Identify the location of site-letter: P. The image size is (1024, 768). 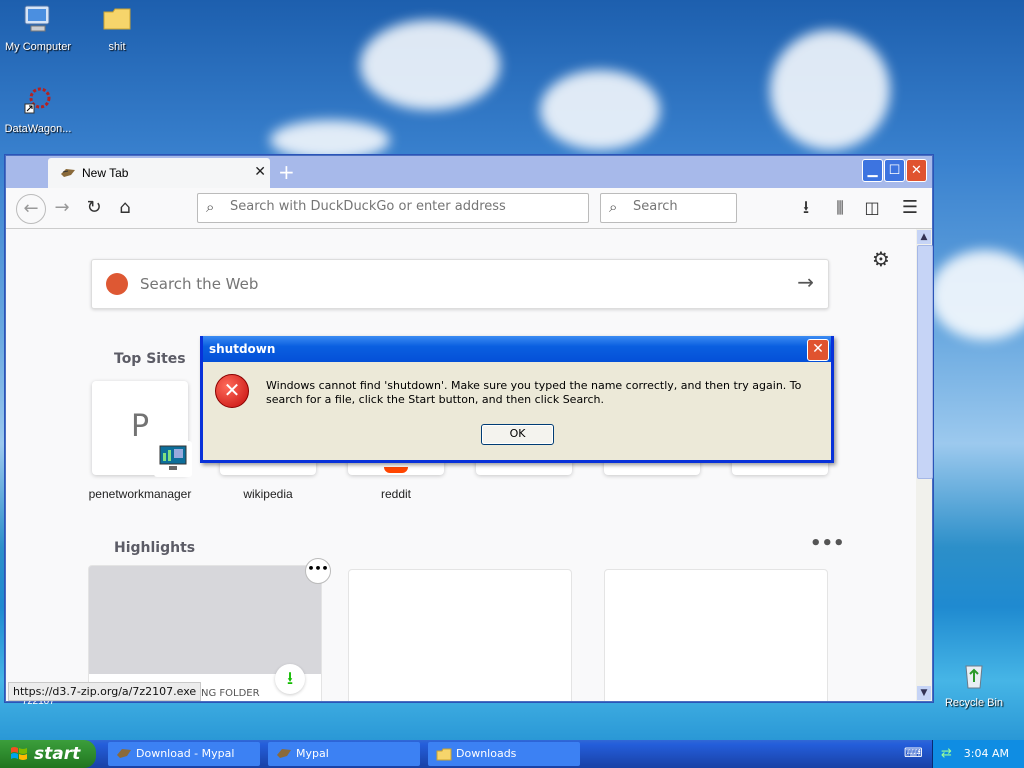
(140, 426).